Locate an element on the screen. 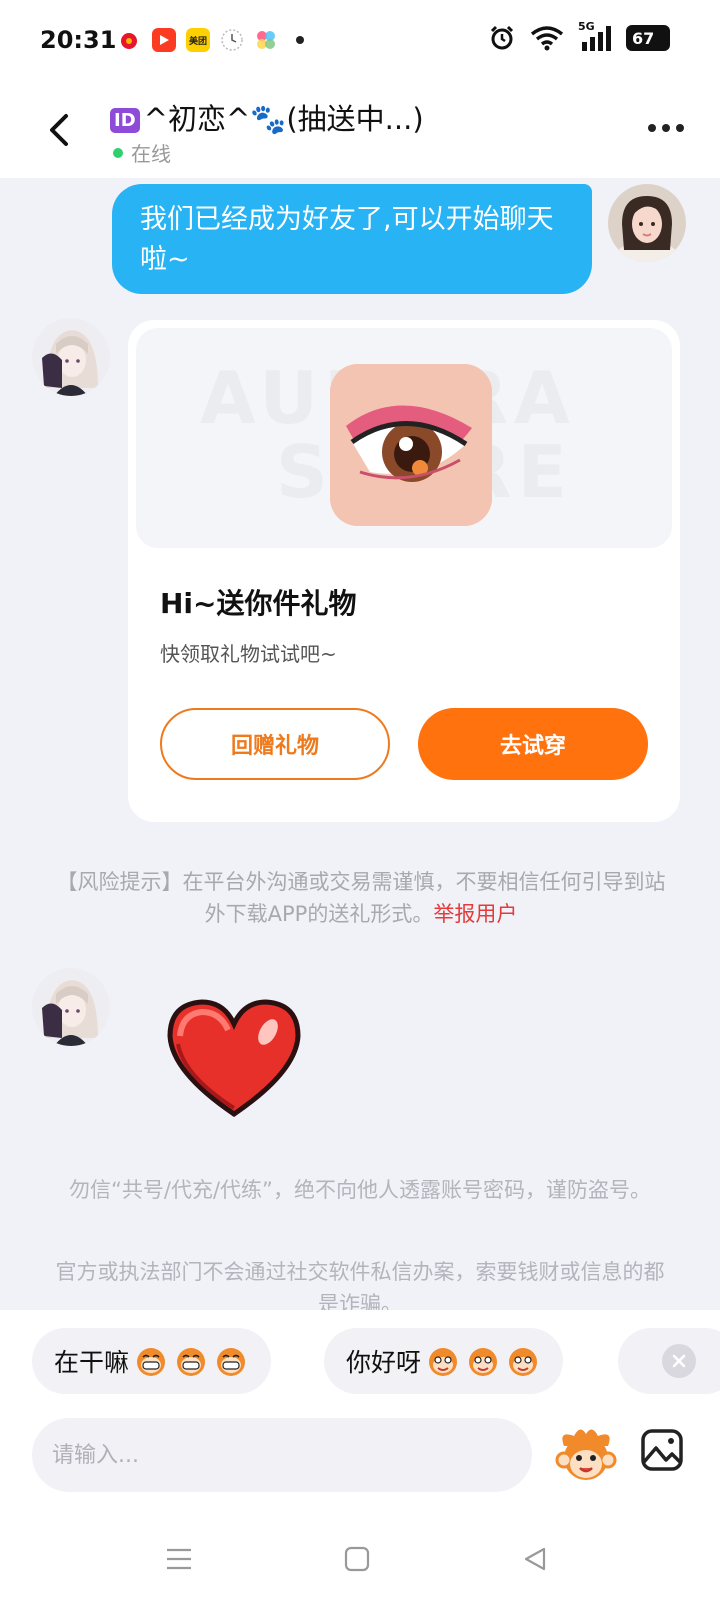 The image size is (720, 1604). heart-icon is located at coordinates (234, 1058).